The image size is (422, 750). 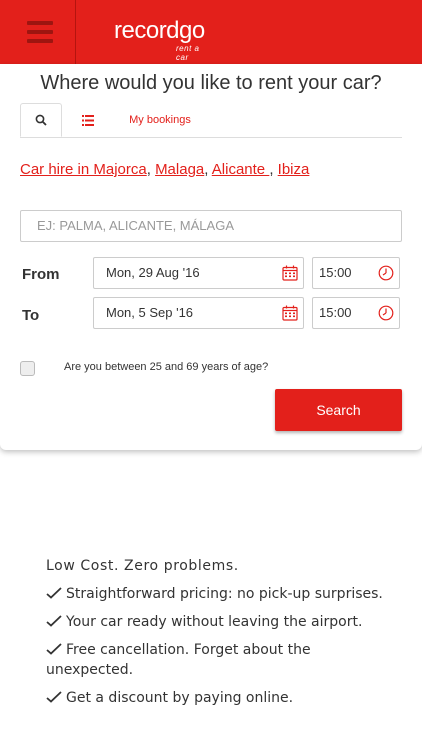 What do you see at coordinates (153, 272) in the screenshot?
I see `pickup-date-value: Mon, 29 Aug '16` at bounding box center [153, 272].